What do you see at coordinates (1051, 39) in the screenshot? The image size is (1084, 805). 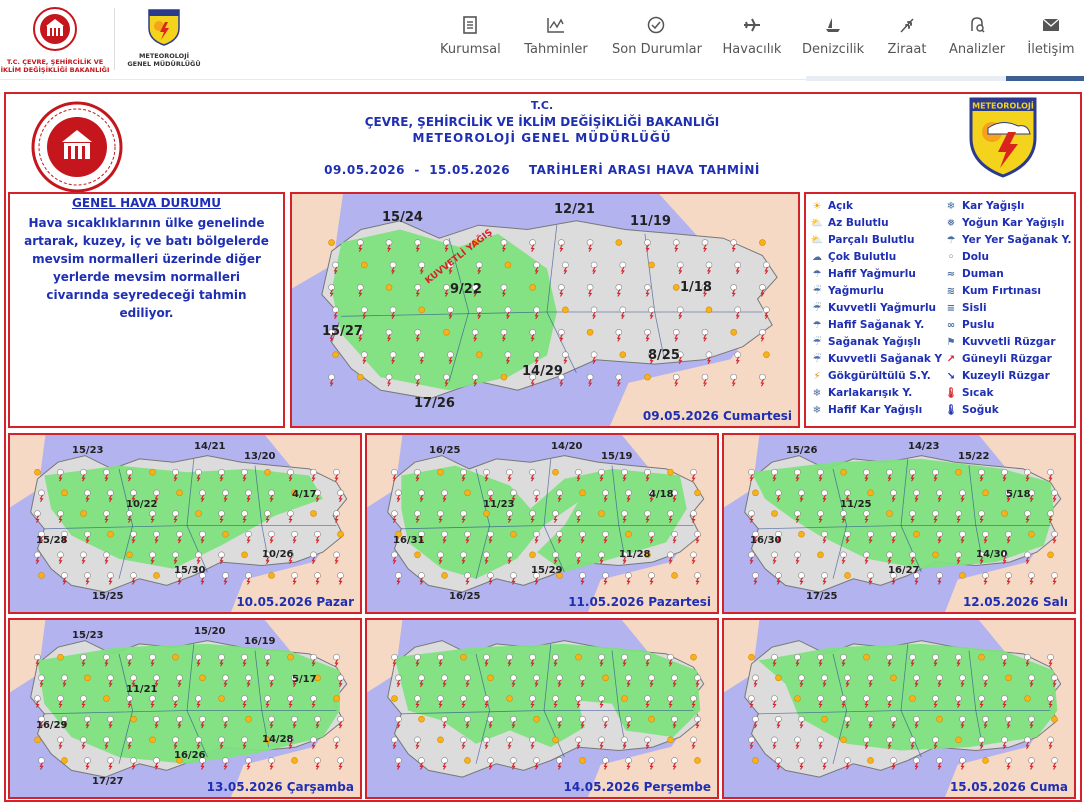 I see `nav-iletisim: İletişim` at bounding box center [1051, 39].